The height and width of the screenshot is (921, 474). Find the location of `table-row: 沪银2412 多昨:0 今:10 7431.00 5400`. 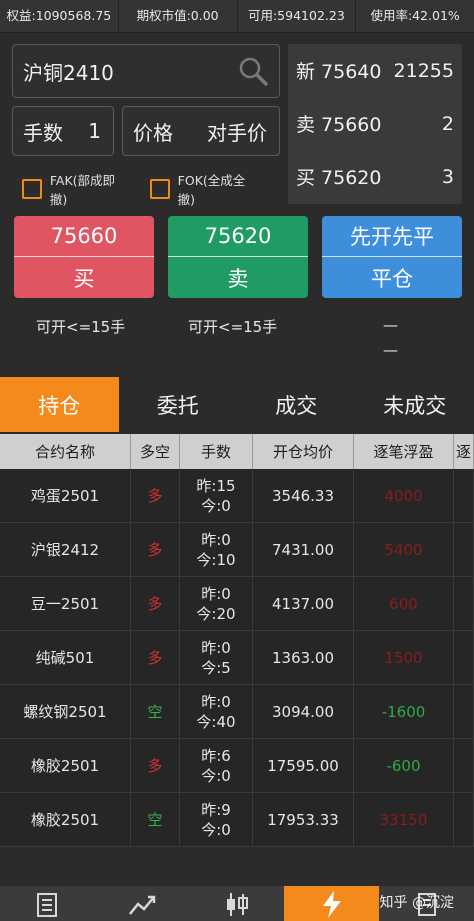

table-row: 沪银2412 多昨:0 今:10 7431.00 5400 is located at coordinates (237, 550).